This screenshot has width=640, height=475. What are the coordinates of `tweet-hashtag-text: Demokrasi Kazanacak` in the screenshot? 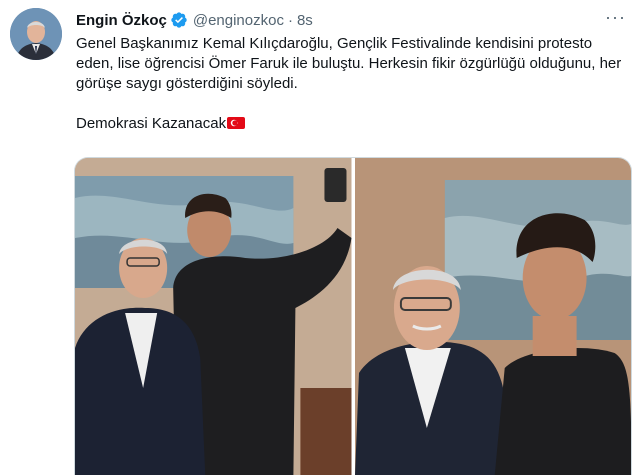 It's located at (151, 123).